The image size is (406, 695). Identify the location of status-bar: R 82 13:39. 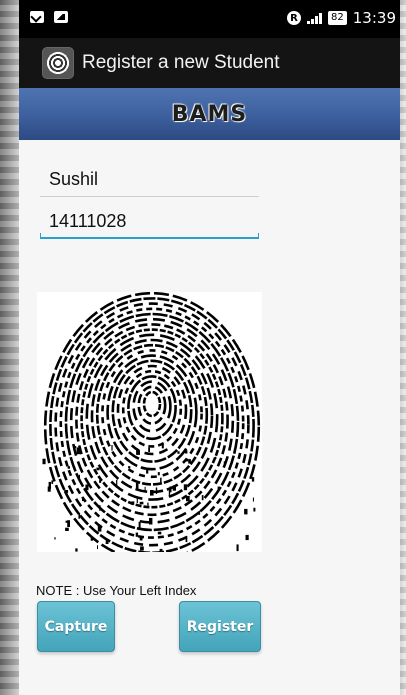
(209, 19).